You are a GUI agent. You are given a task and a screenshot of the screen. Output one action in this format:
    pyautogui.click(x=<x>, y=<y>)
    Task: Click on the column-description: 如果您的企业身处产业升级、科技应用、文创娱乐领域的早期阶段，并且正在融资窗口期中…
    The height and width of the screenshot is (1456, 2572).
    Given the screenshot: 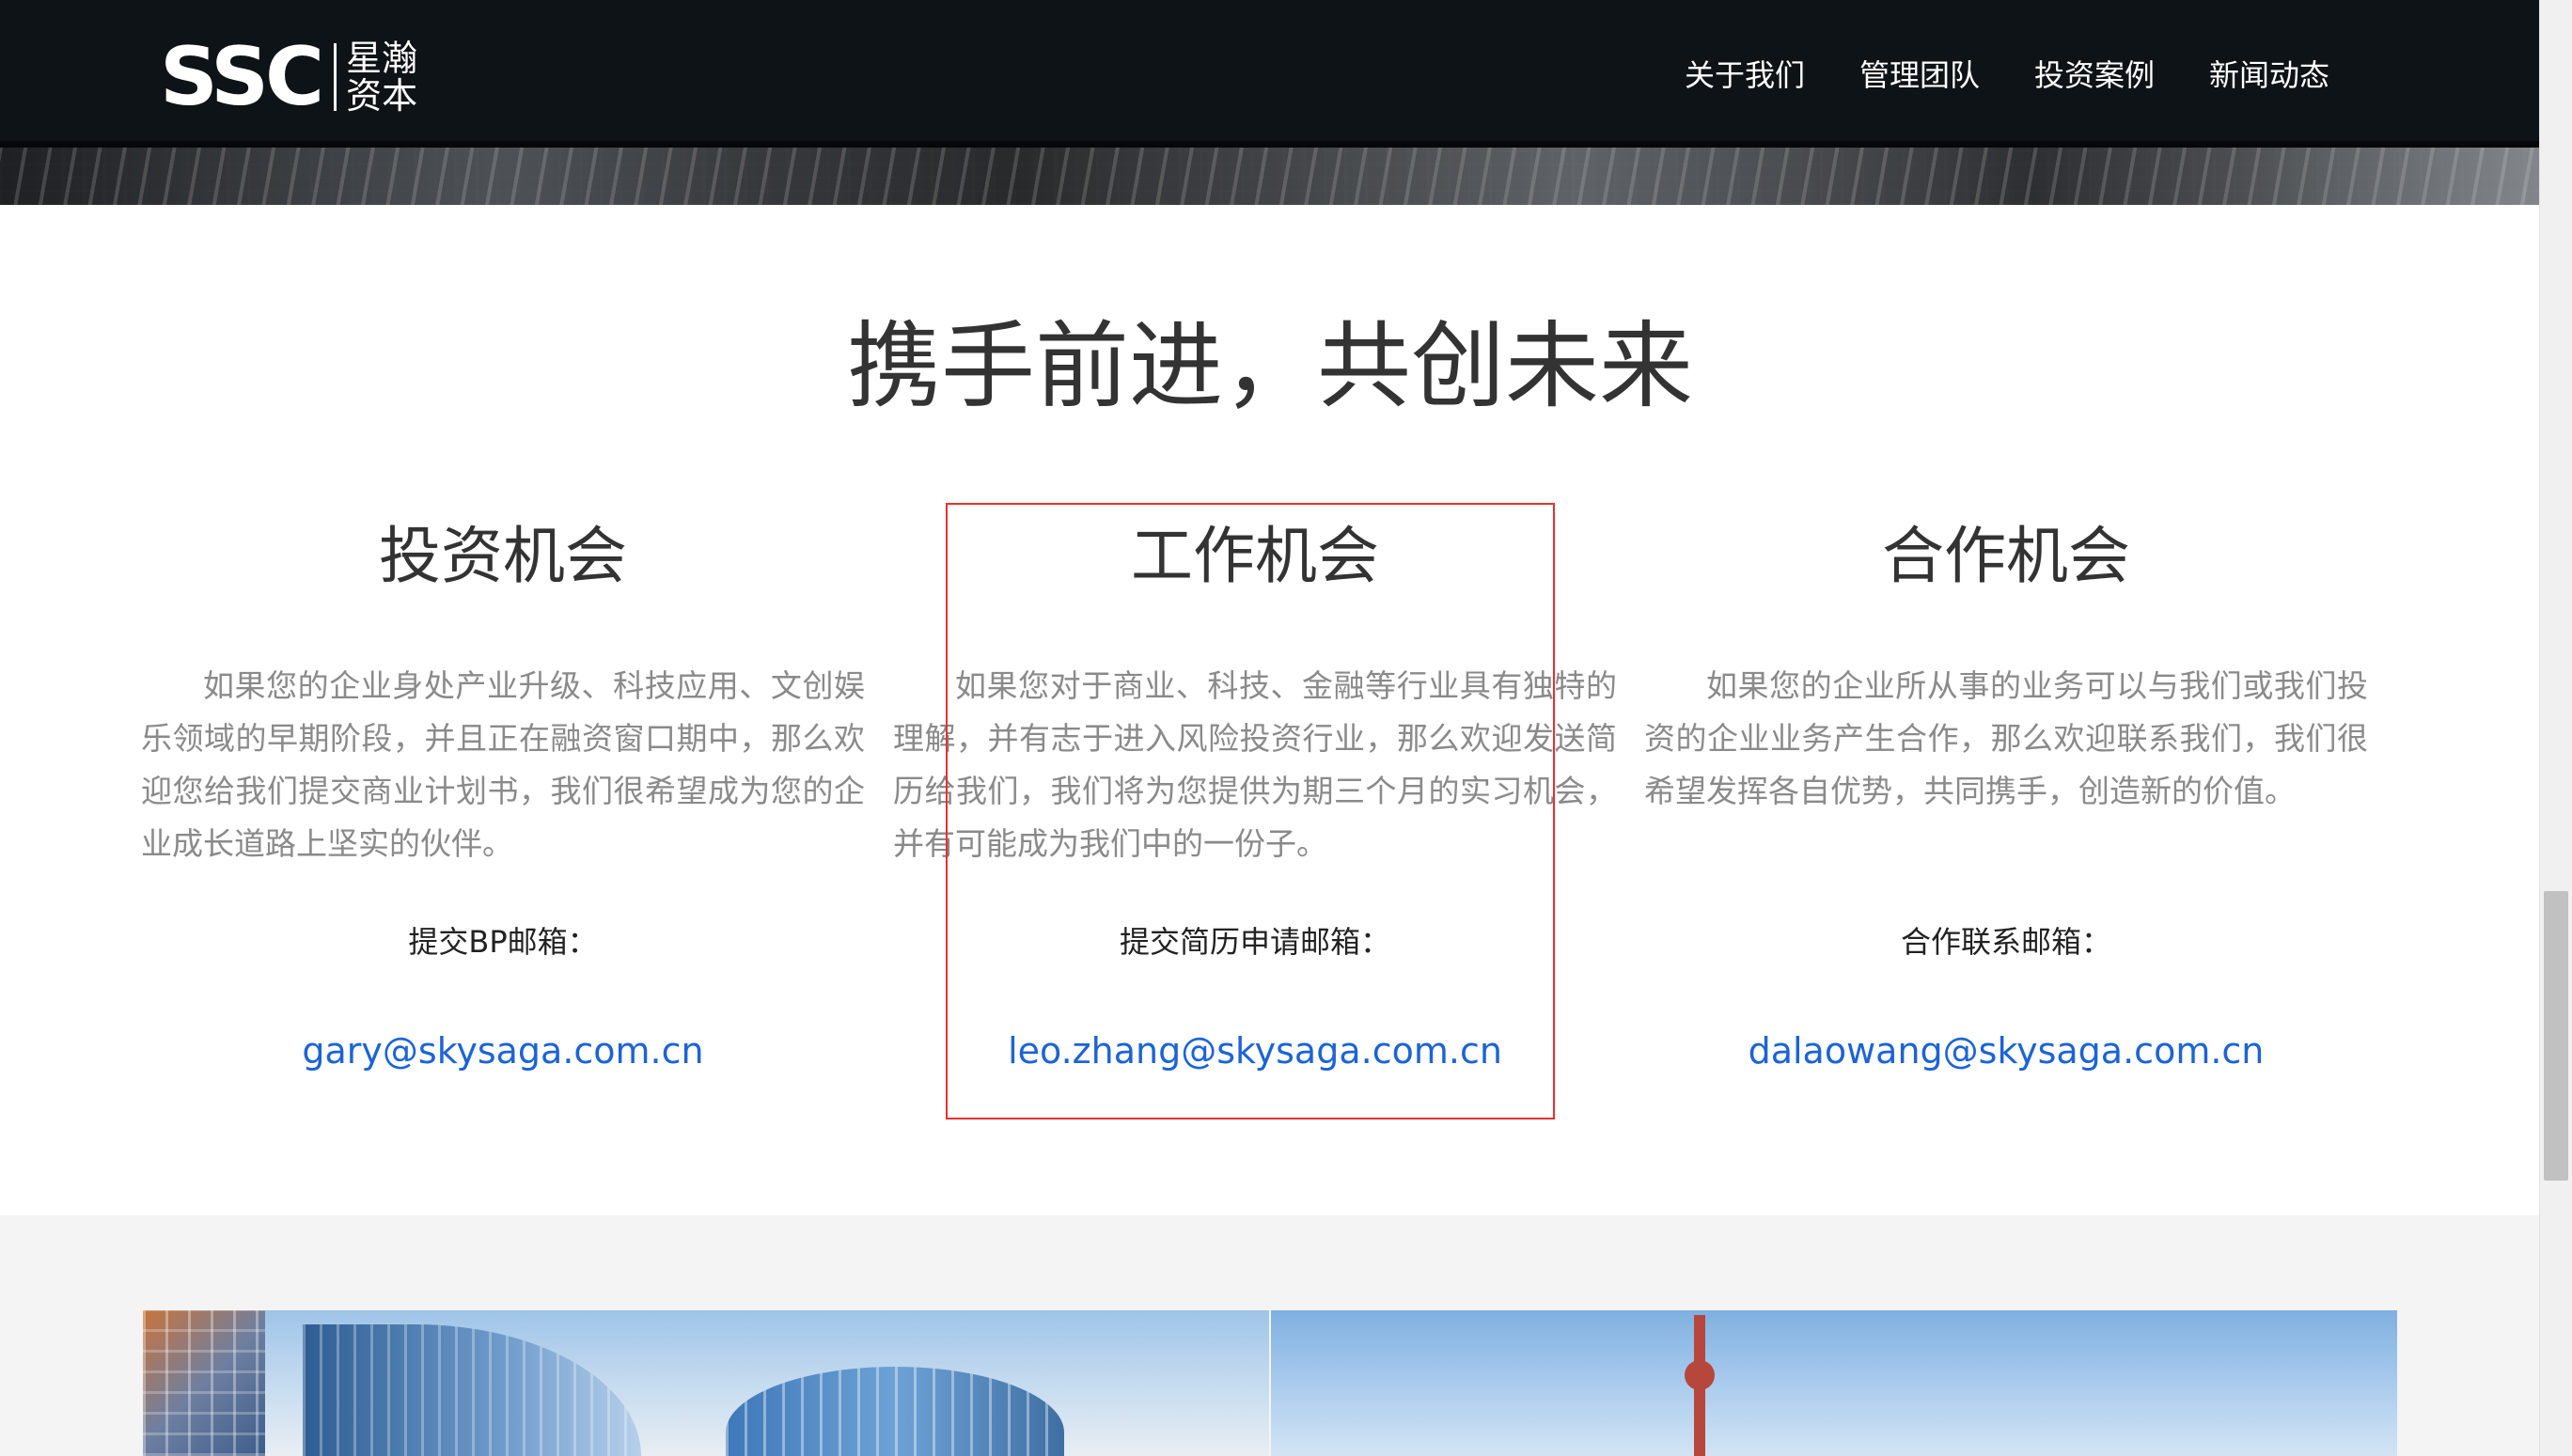 What is the action you would take?
    pyautogui.click(x=503, y=764)
    